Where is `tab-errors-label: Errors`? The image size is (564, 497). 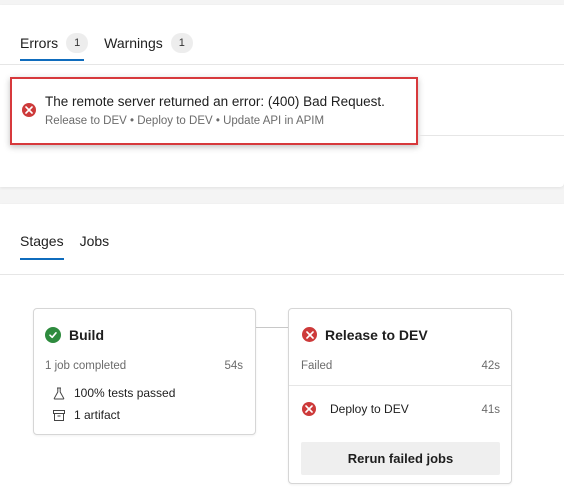 tab-errors-label: Errors is located at coordinates (39, 43).